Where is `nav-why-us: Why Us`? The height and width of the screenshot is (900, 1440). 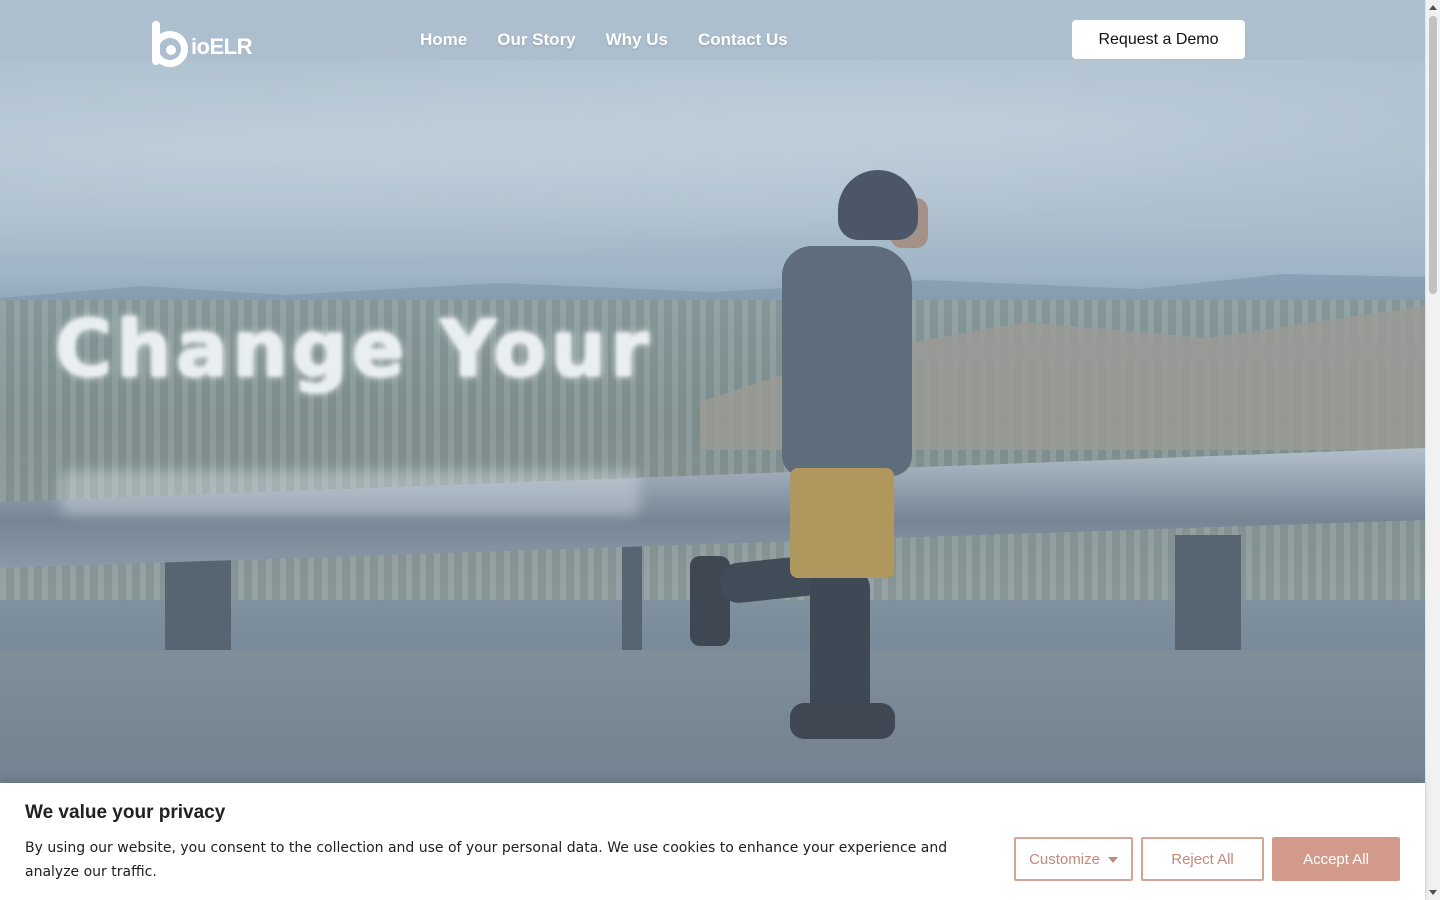
nav-why-us: Why Us is located at coordinates (637, 40).